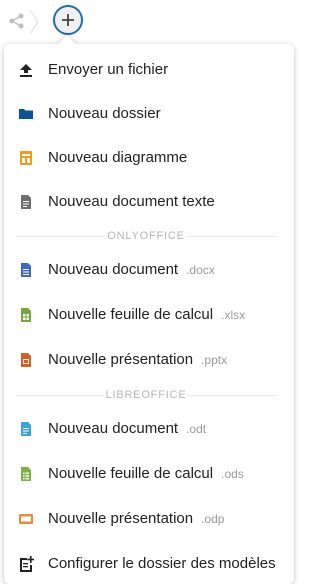 The height and width of the screenshot is (584, 320). What do you see at coordinates (104, 113) in the screenshot?
I see `menu-item-label: Nouveau dossier` at bounding box center [104, 113].